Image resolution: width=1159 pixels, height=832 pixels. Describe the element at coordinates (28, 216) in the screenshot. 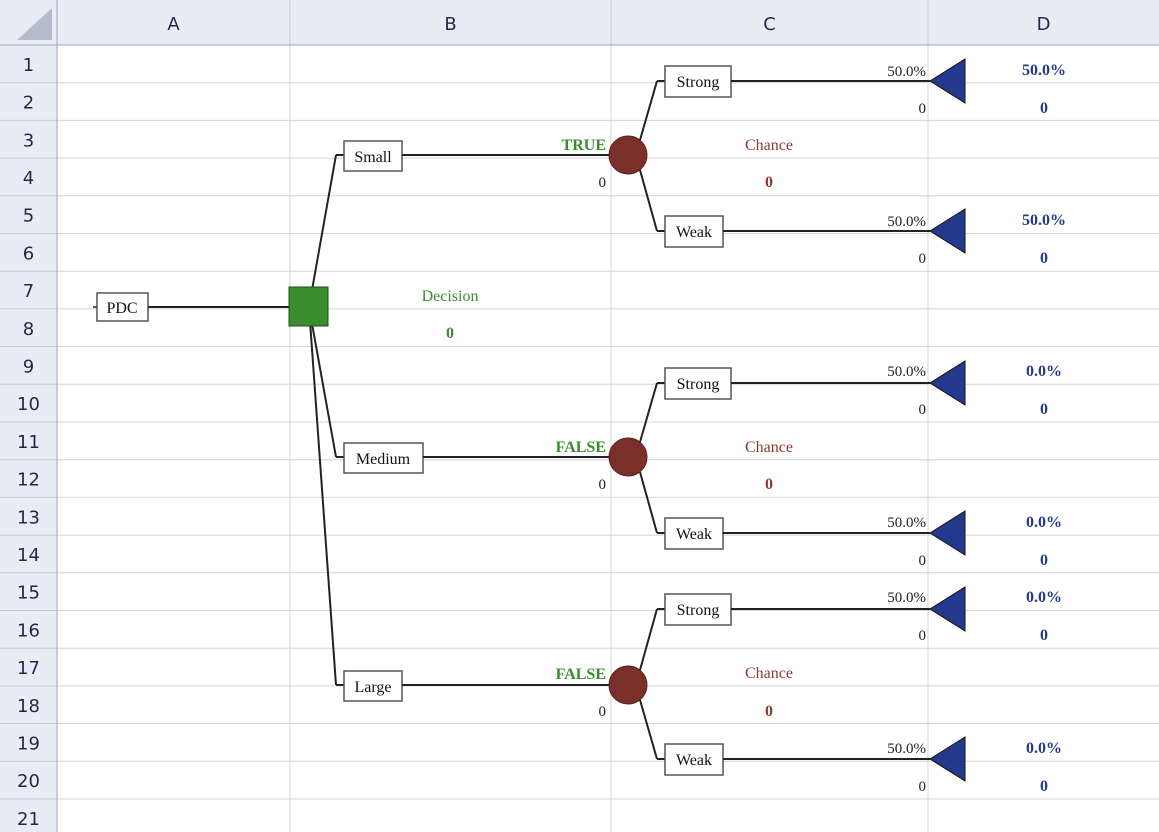

I see `row-header-5: 5` at that location.